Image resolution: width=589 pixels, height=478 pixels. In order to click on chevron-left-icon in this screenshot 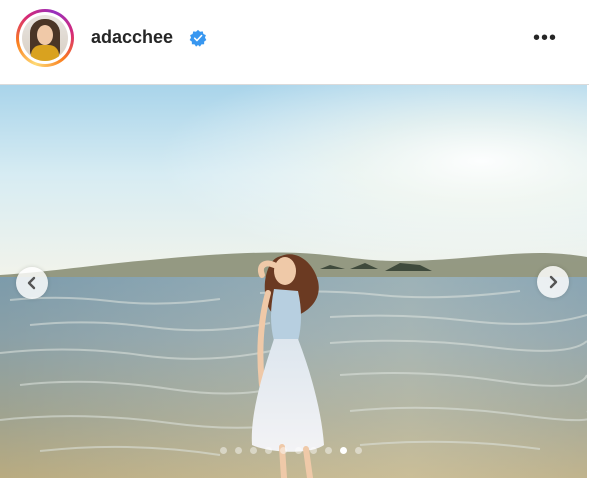, I will do `click(31, 283)`.